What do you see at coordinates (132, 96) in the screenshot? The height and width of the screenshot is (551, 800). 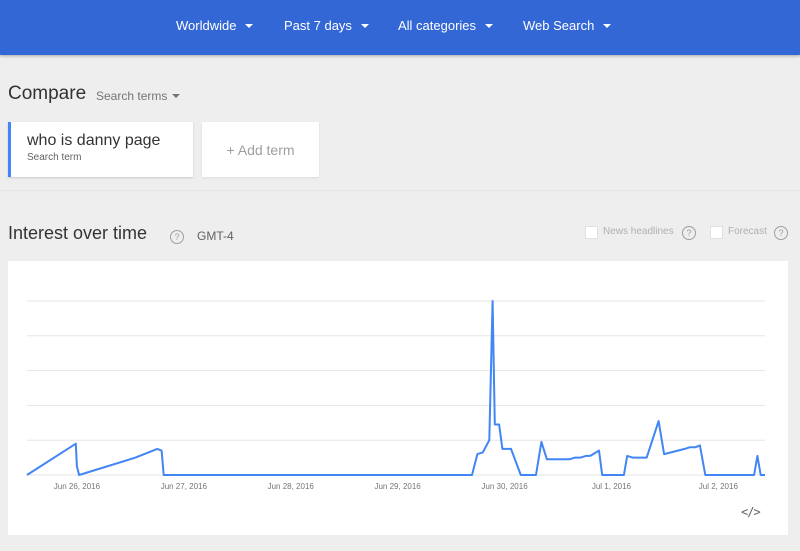 I see `search-terms-label: Search terms` at bounding box center [132, 96].